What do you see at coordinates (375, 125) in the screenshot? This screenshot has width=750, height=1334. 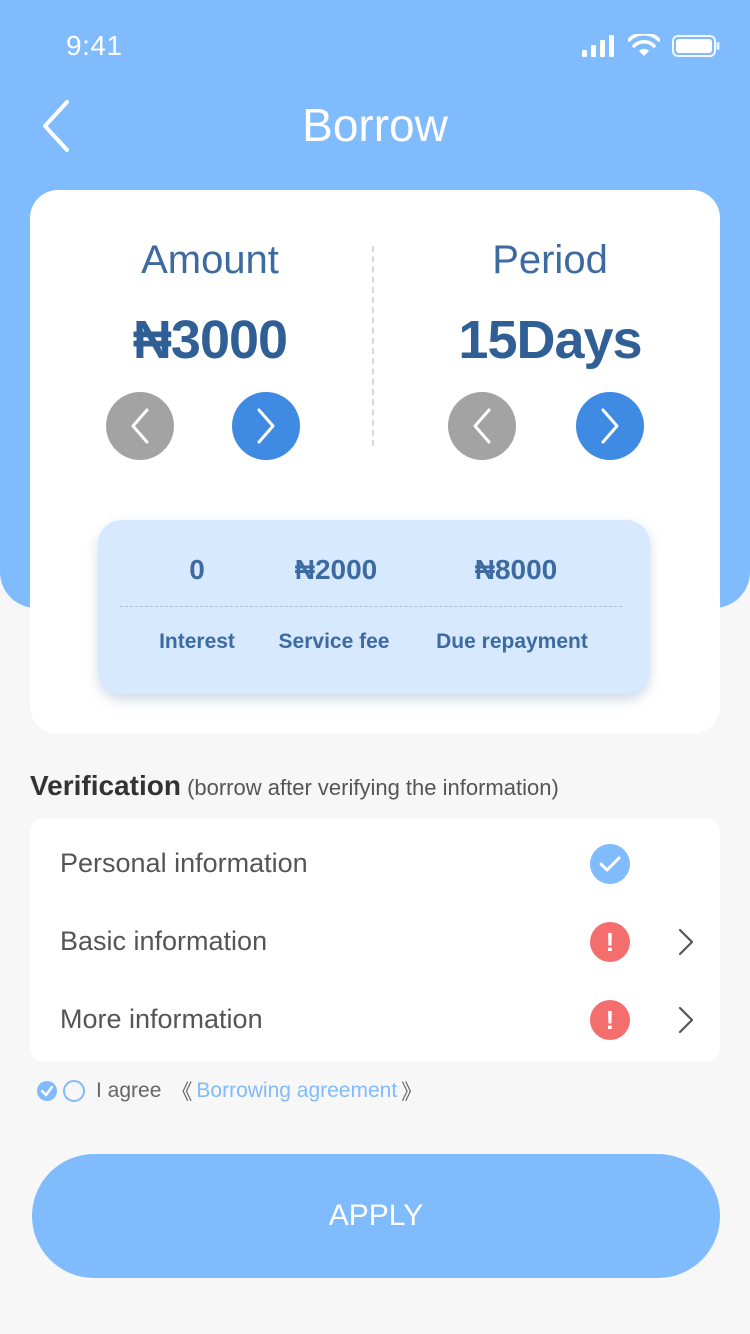 I see `page-title: Borrow` at bounding box center [375, 125].